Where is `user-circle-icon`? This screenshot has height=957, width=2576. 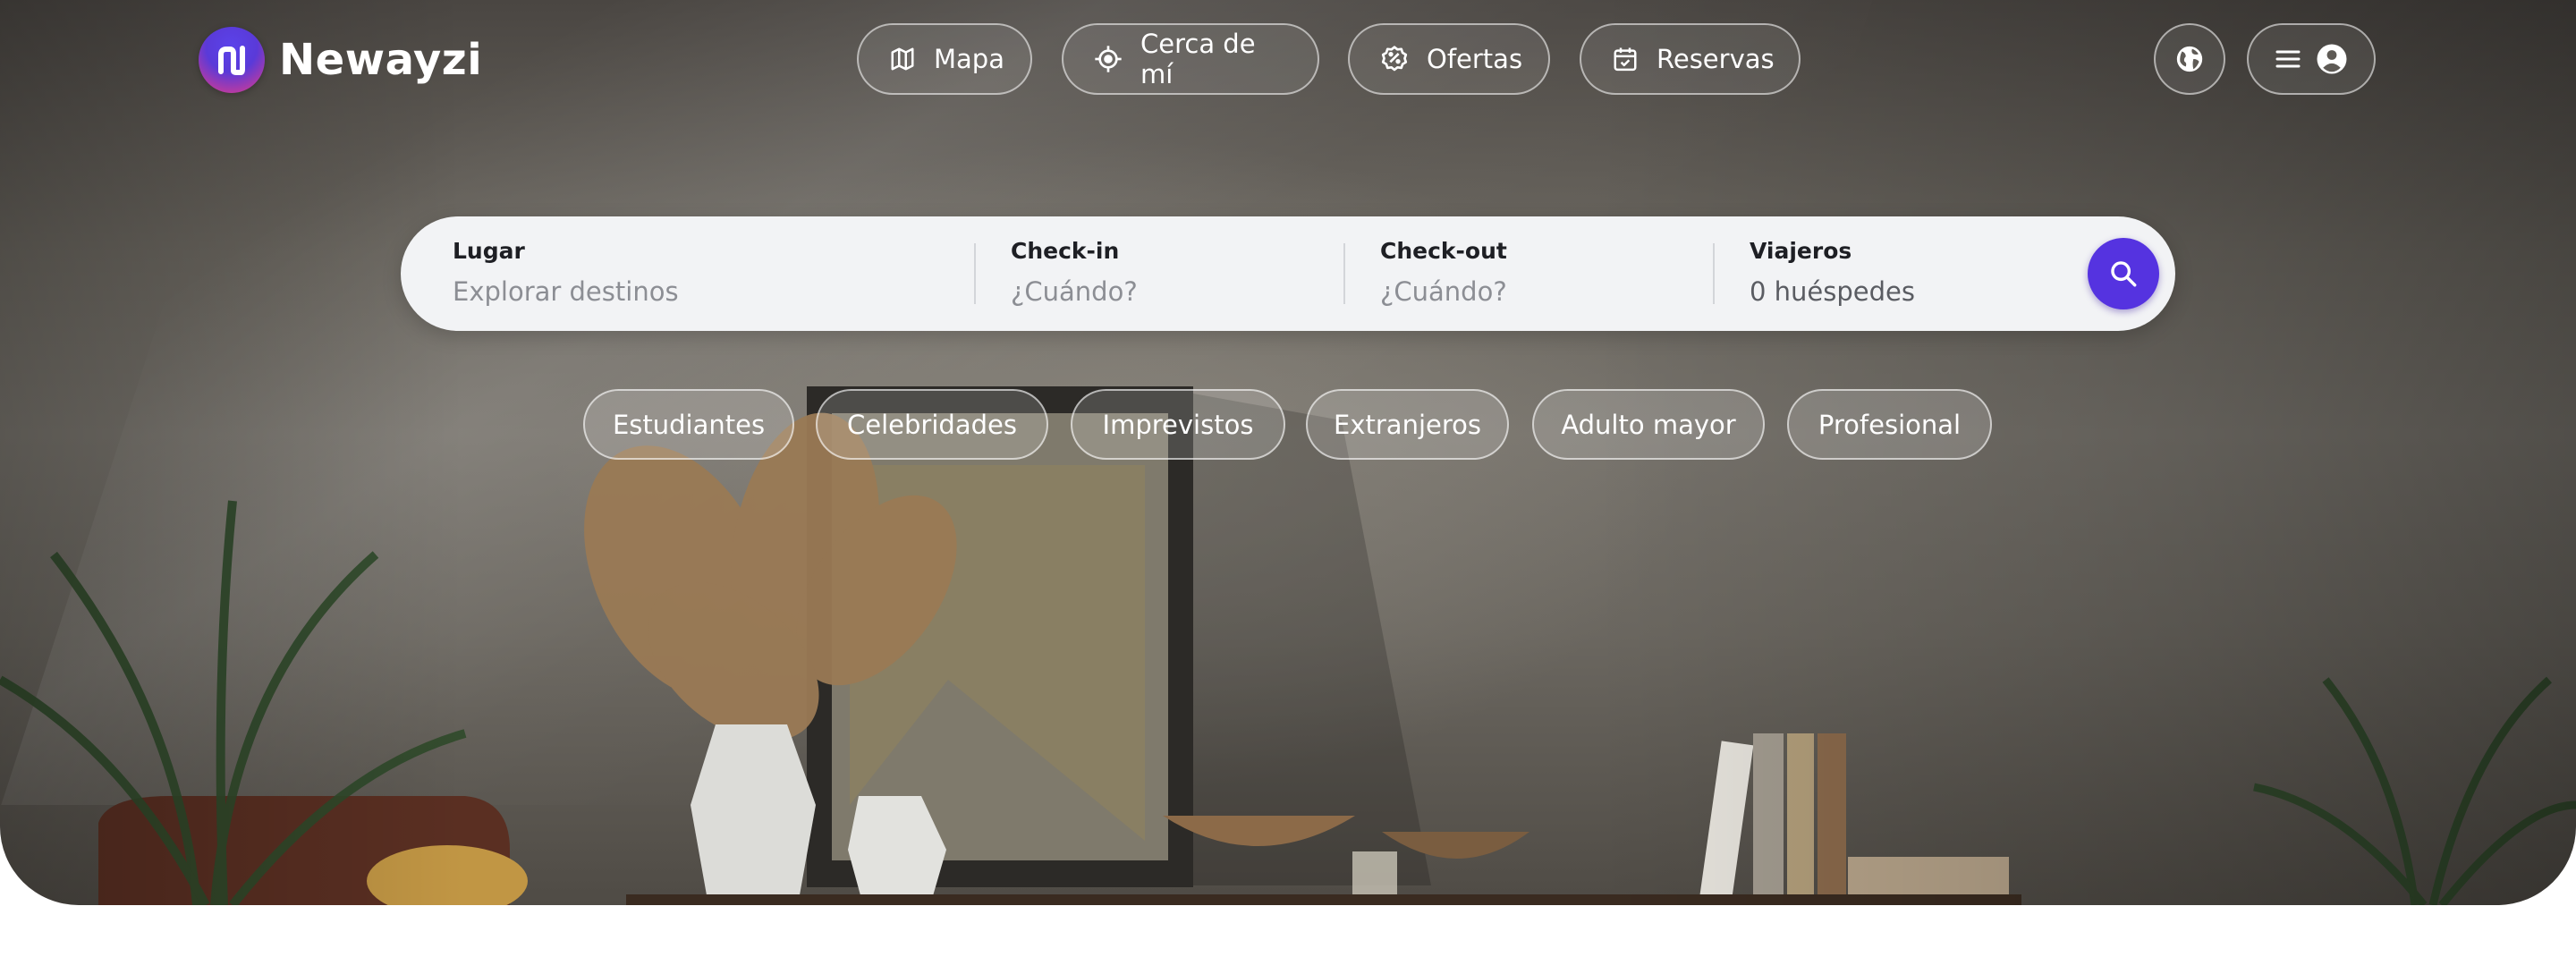
user-circle-icon is located at coordinates (2332, 59).